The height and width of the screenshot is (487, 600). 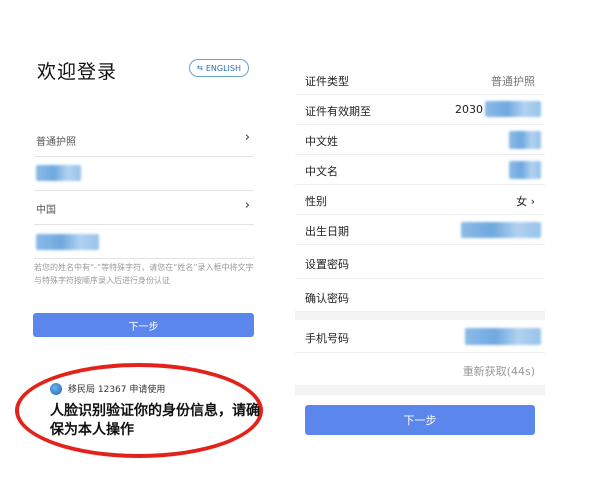 What do you see at coordinates (420, 230) in the screenshot?
I see `form-row-birthdate: 出生日期` at bounding box center [420, 230].